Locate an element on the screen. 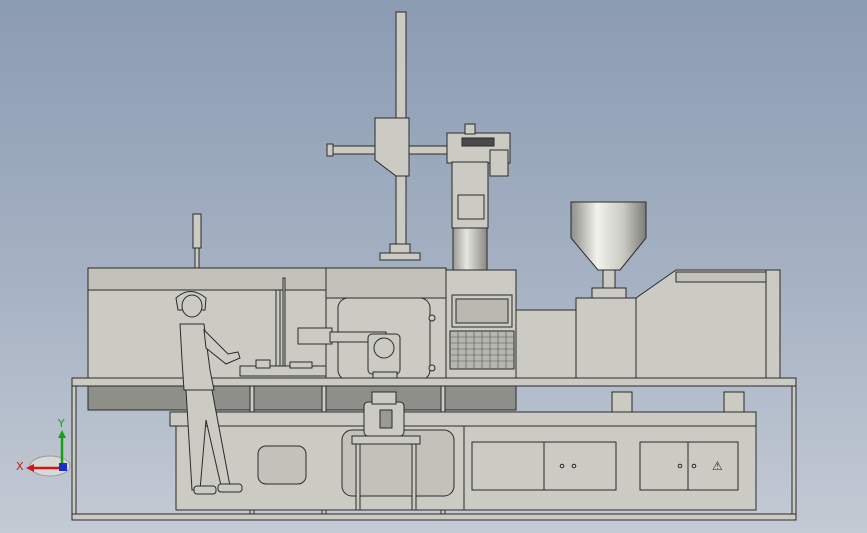  stool-leg-right is located at coordinates (414, 477).